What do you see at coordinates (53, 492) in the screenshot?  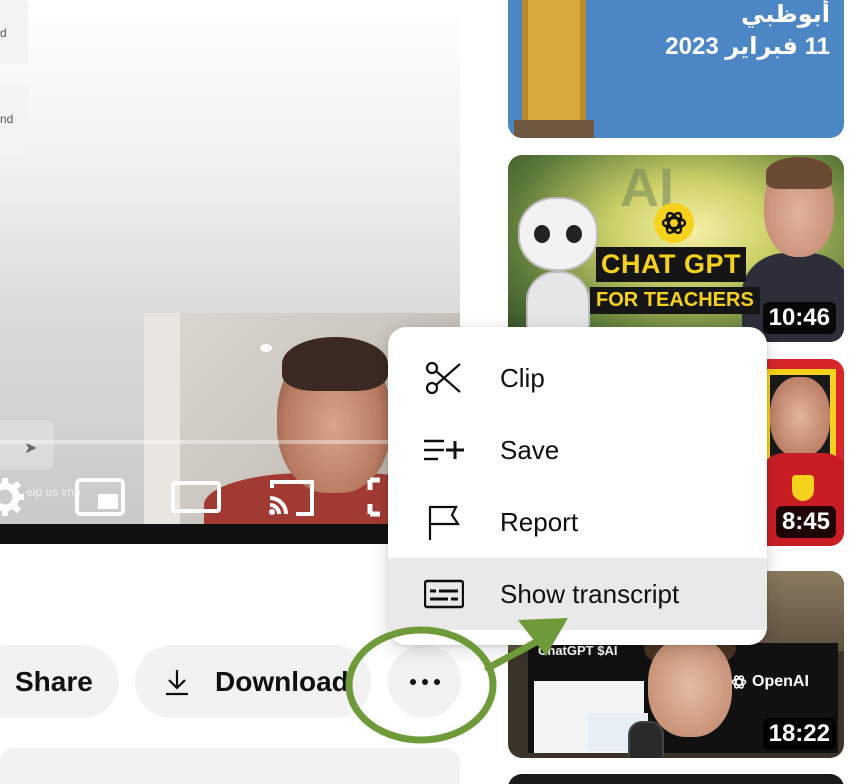 I see `help-text: elp us imp` at bounding box center [53, 492].